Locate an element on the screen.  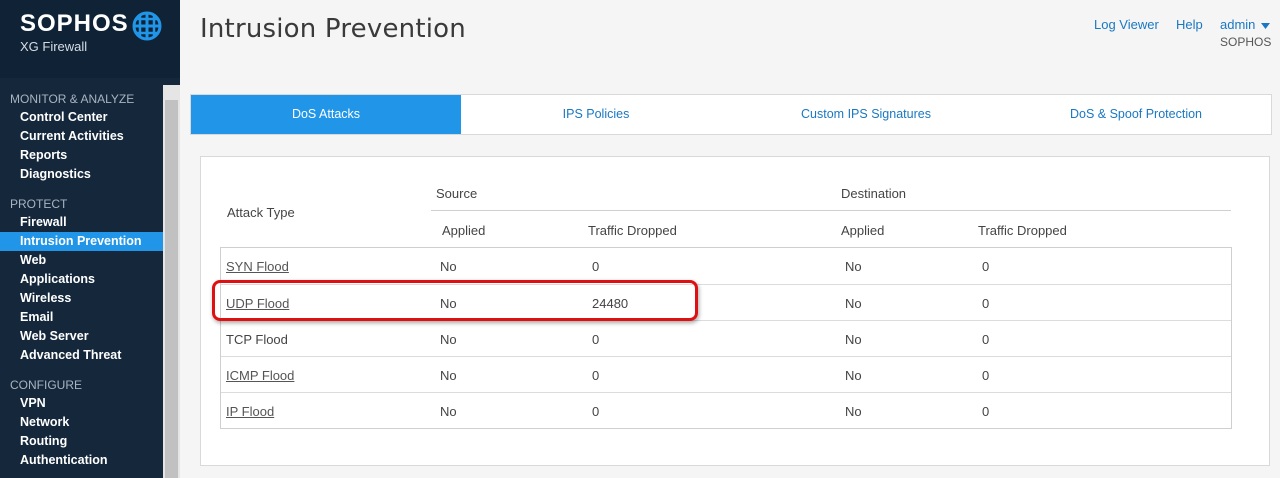
sidebar-item-applications: Applications is located at coordinates (81, 279).